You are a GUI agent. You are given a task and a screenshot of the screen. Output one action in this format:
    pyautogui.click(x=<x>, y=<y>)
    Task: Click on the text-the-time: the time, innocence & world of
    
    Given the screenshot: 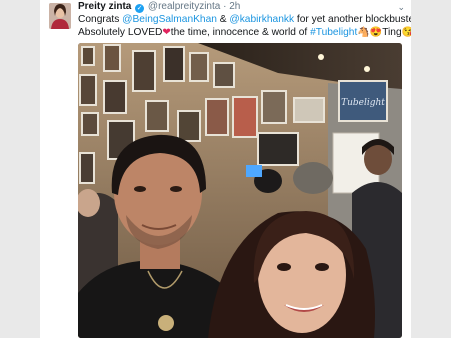 What is the action you would take?
    pyautogui.click(x=240, y=32)
    